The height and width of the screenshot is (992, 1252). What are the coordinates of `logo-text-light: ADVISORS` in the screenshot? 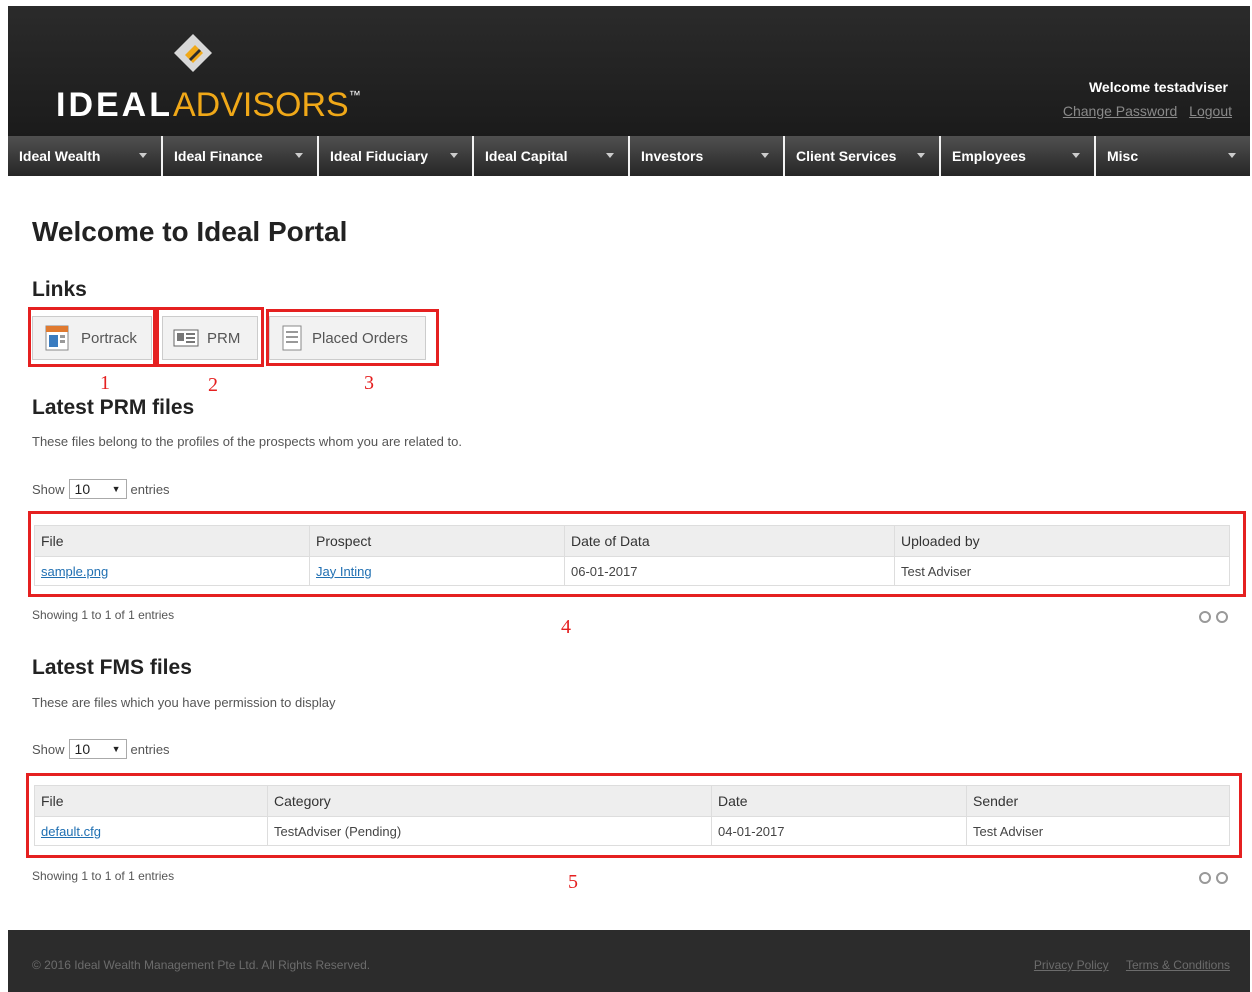 It's located at (261, 105).